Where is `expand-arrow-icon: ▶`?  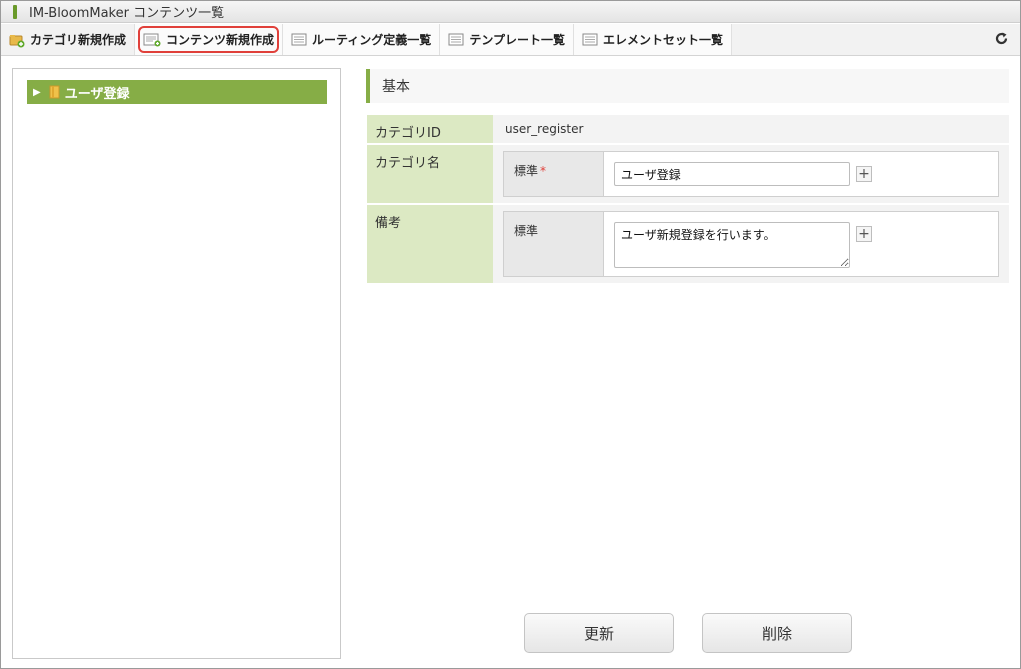 expand-arrow-icon: ▶ is located at coordinates (37, 92).